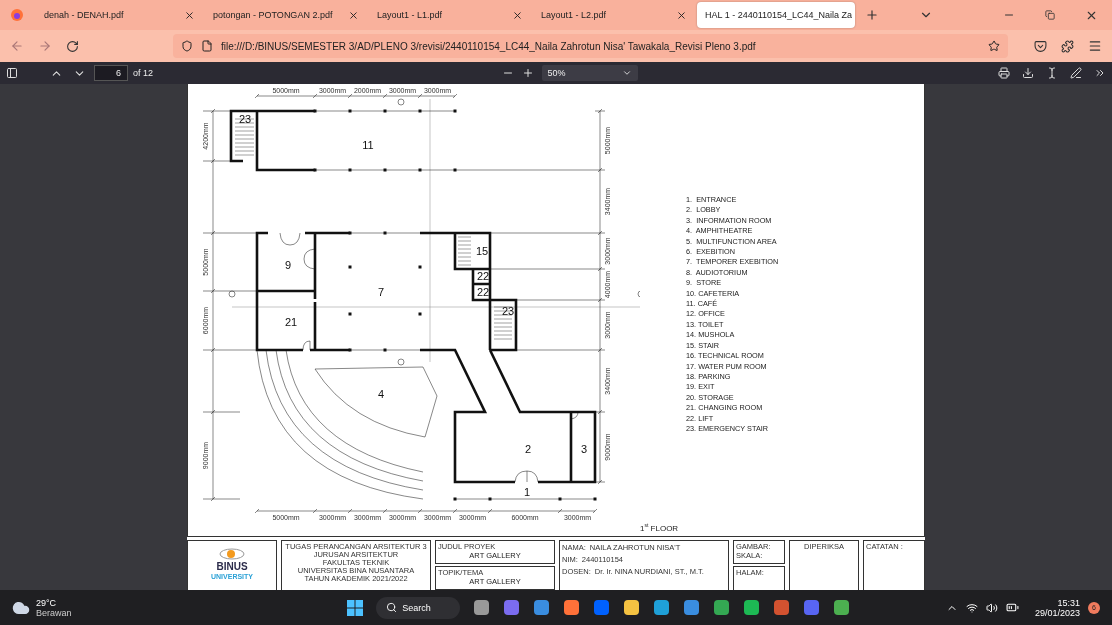 The image size is (1112, 625). I want to click on logo-icon, so click(232, 554).